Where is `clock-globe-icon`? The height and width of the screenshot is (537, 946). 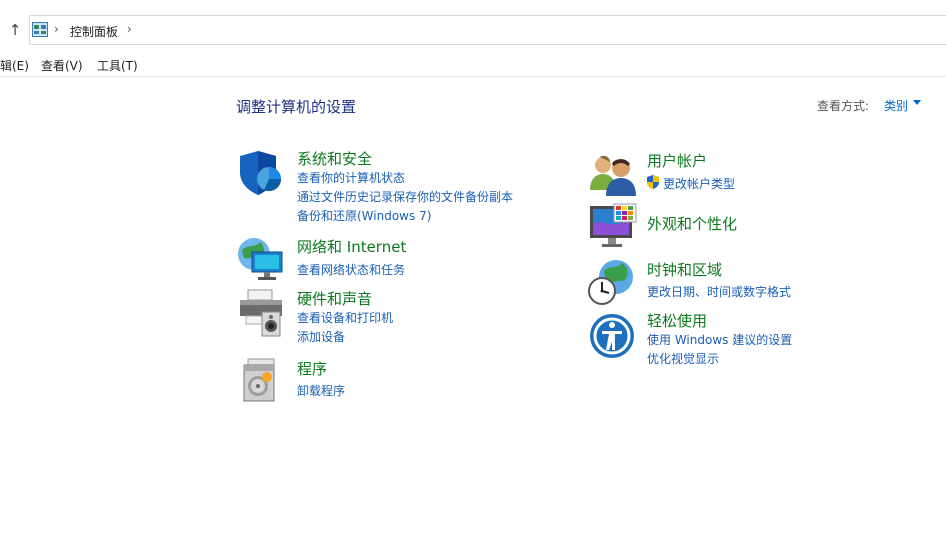 clock-globe-icon is located at coordinates (610, 282).